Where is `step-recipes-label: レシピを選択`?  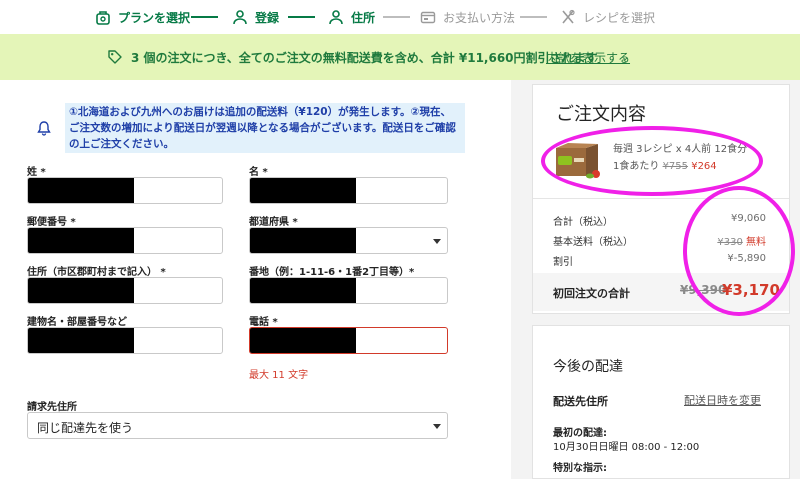 step-recipes-label: レシピを選択 is located at coordinates (619, 17).